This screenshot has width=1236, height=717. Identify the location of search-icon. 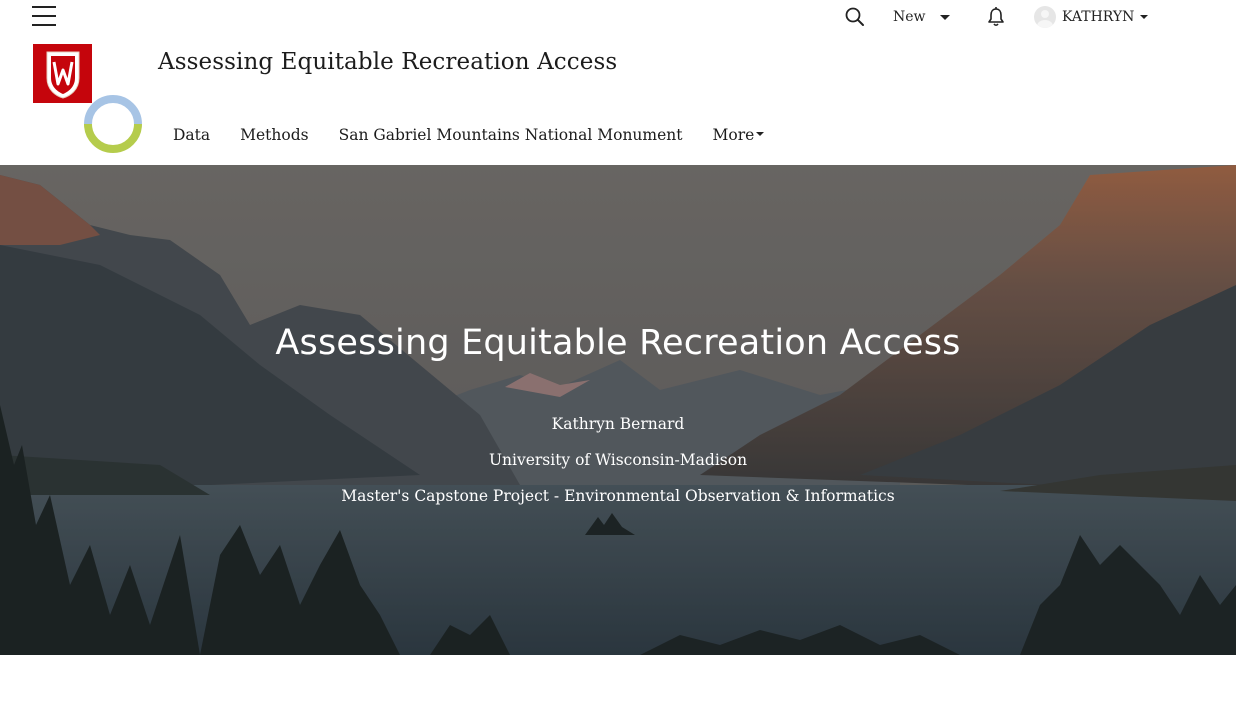
(855, 17).